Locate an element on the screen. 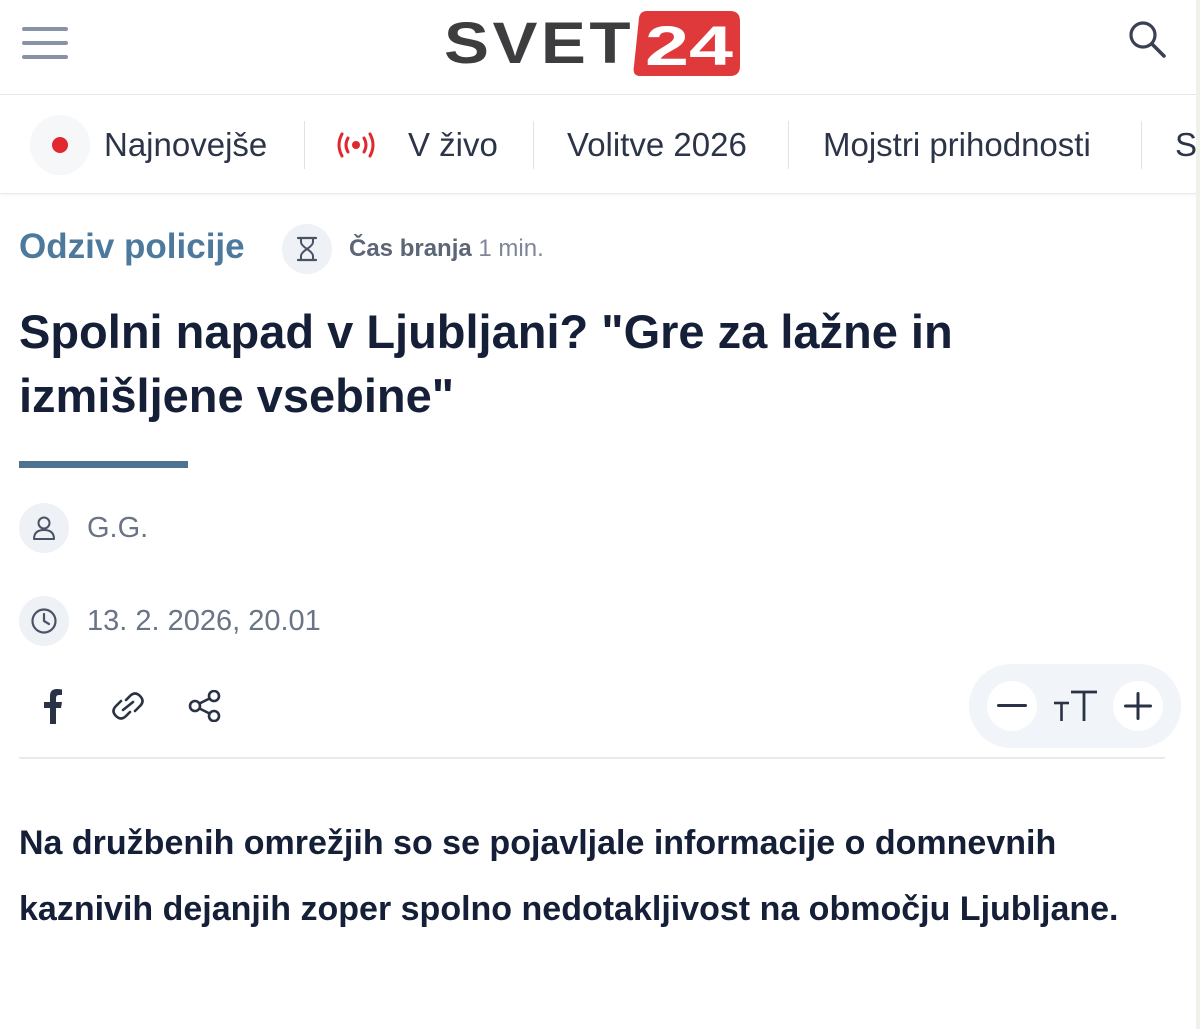  site-logo: SVET 24 is located at coordinates (593, 44).